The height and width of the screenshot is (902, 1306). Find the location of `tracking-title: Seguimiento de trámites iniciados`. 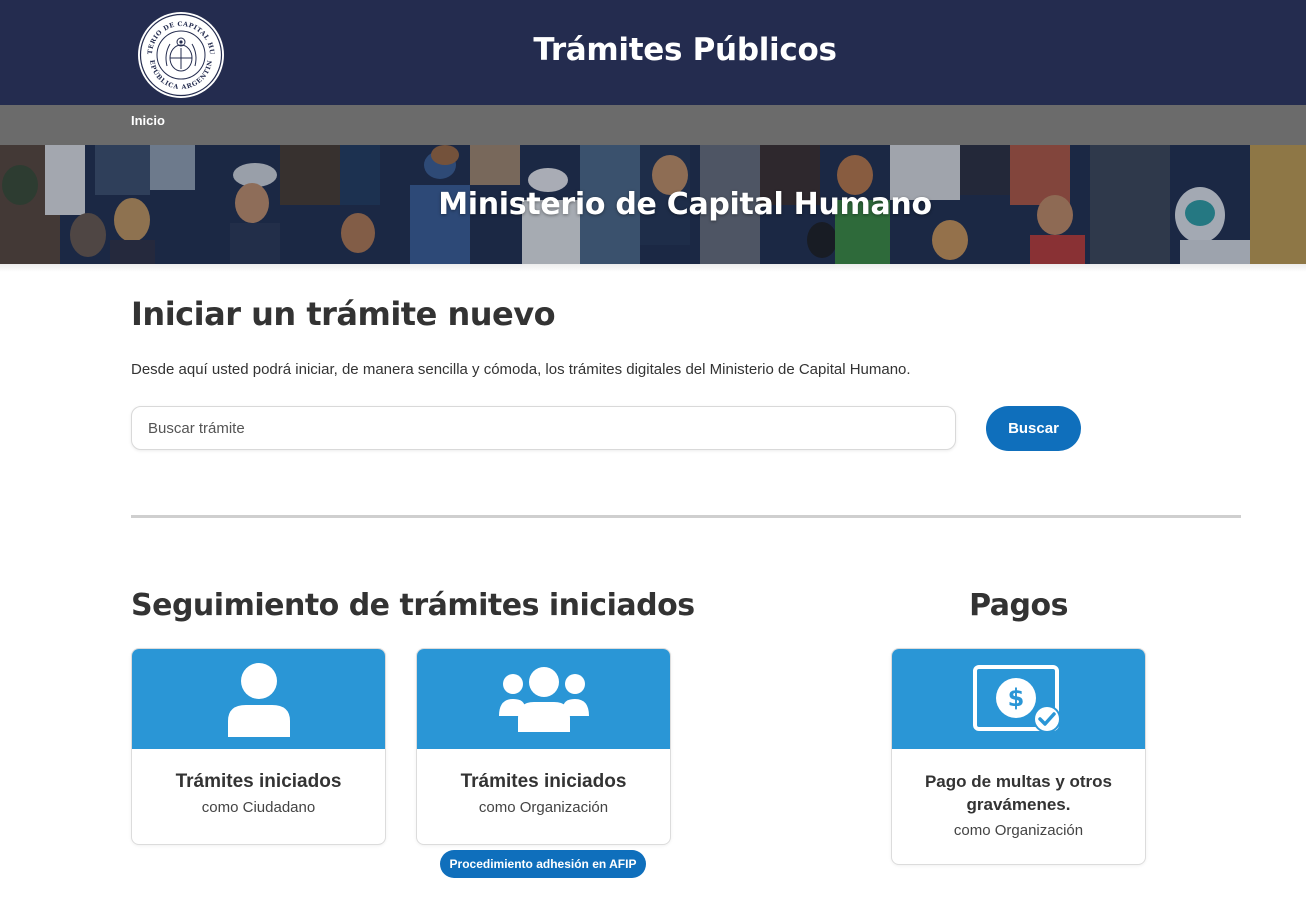

tracking-title: Seguimiento de trámites iniciados is located at coordinates (413, 605).